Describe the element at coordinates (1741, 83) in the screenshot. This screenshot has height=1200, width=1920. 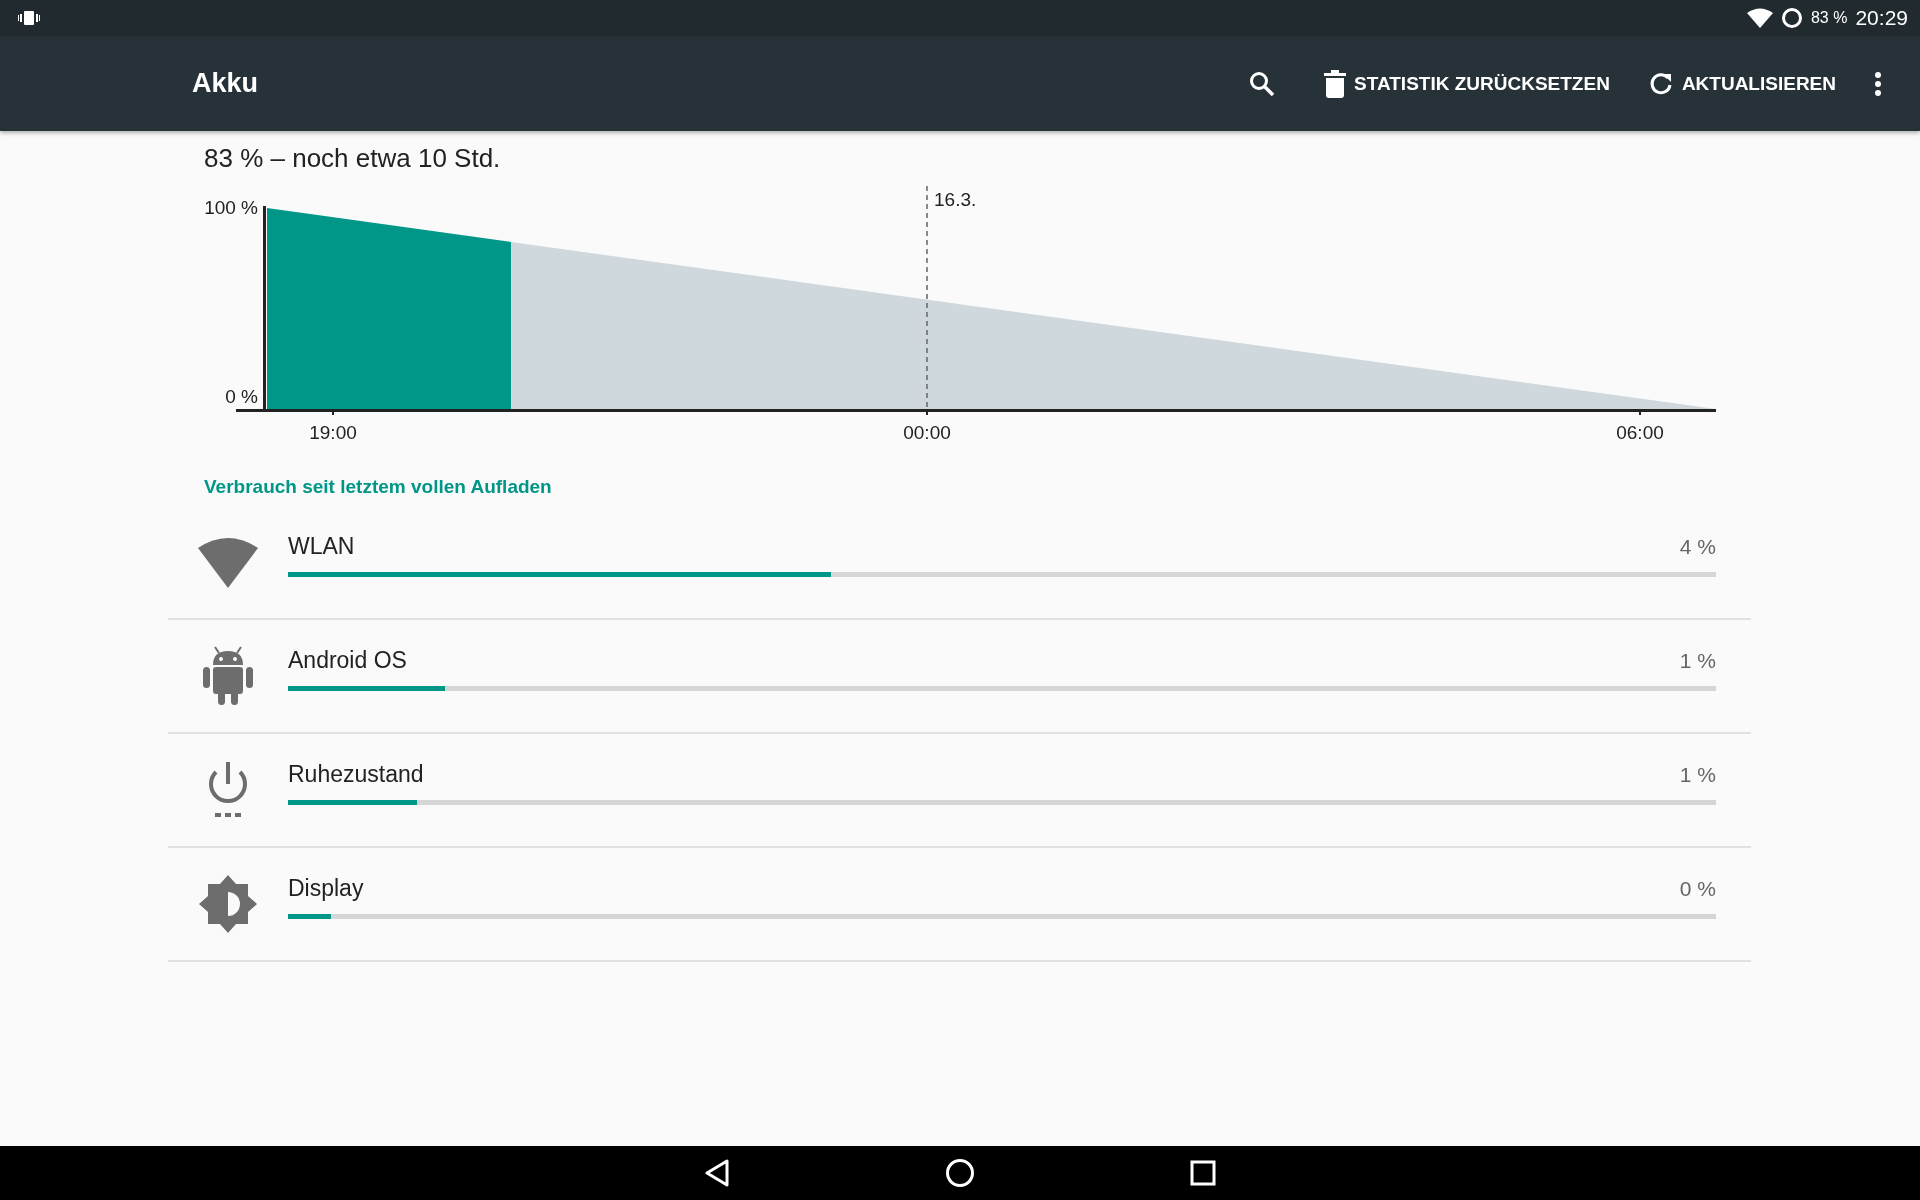
I see `refresh-button: AKTUALISIEREN` at that location.